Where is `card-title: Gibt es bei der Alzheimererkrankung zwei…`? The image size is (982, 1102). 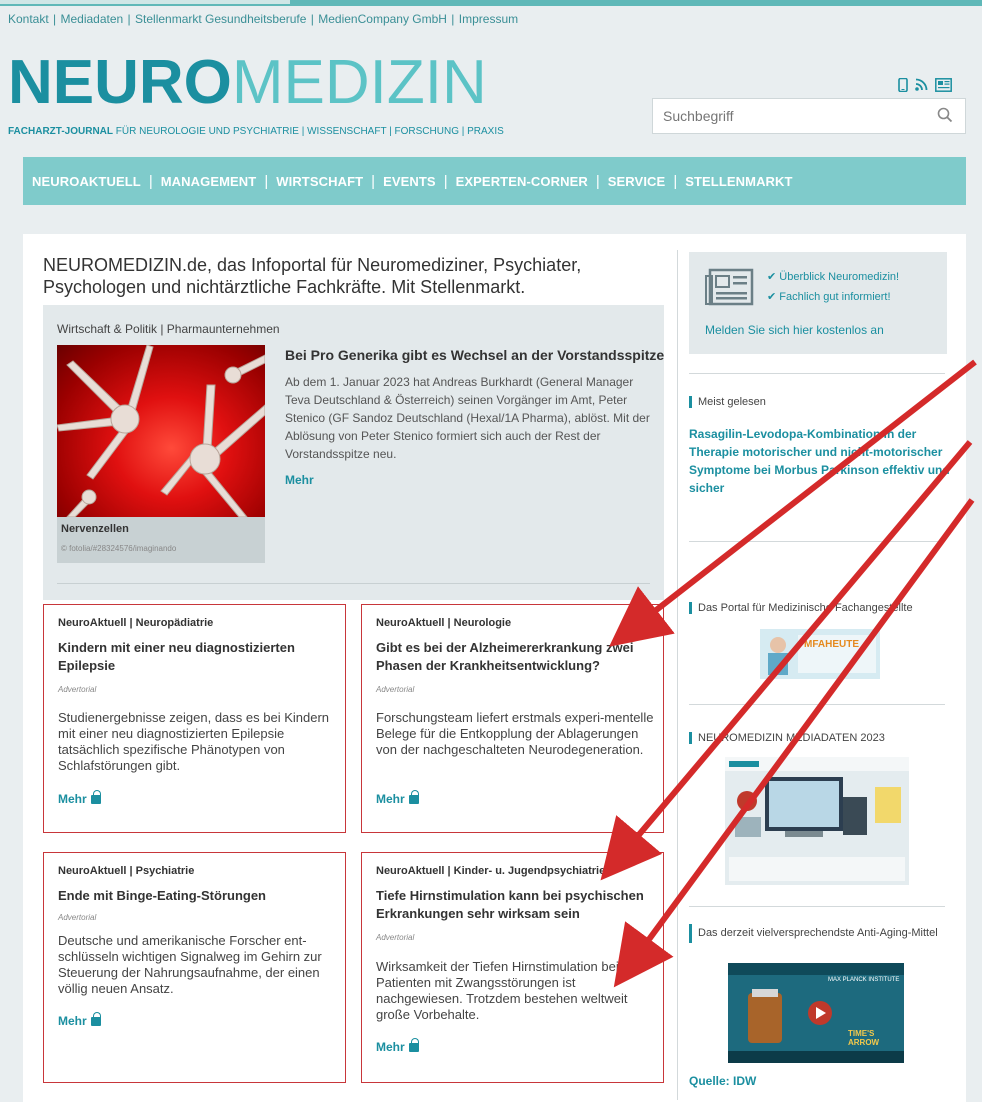 card-title: Gibt es bei der Alzheimererkrankung zwei… is located at coordinates (511, 657).